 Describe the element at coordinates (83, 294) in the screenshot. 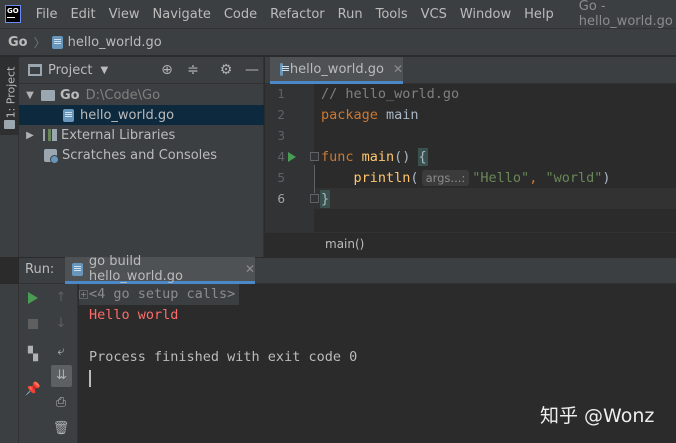

I see `expand-icon: +` at that location.